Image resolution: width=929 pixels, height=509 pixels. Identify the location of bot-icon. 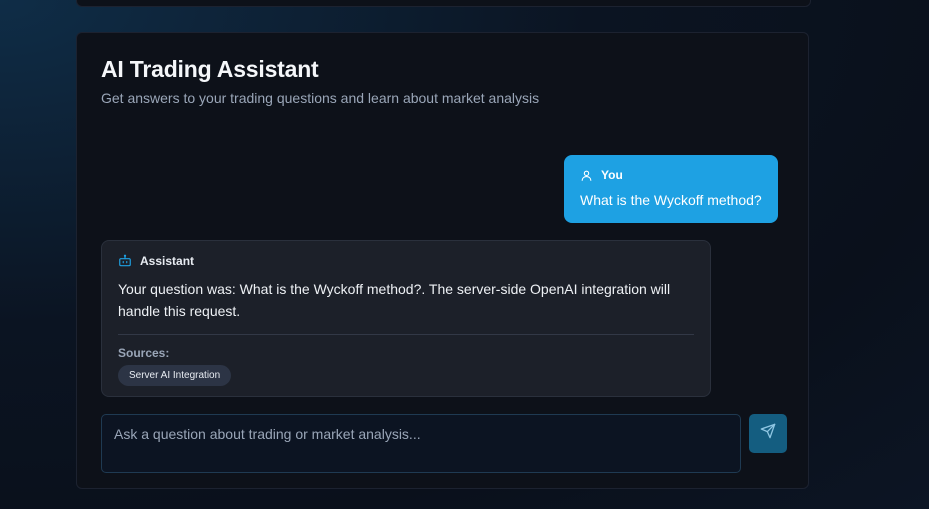
(125, 261).